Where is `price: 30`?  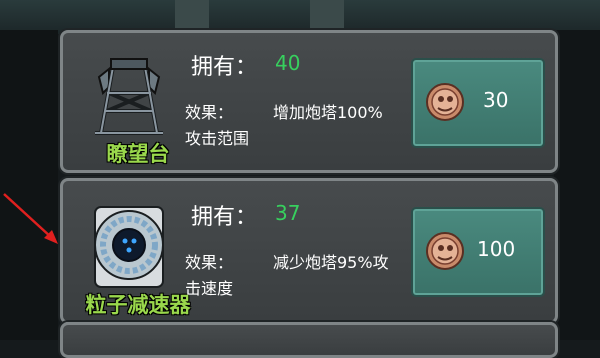 price: 30 is located at coordinates (496, 100).